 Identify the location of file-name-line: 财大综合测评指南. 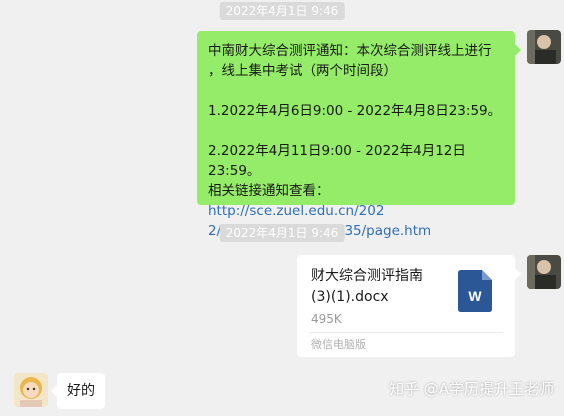
(367, 276).